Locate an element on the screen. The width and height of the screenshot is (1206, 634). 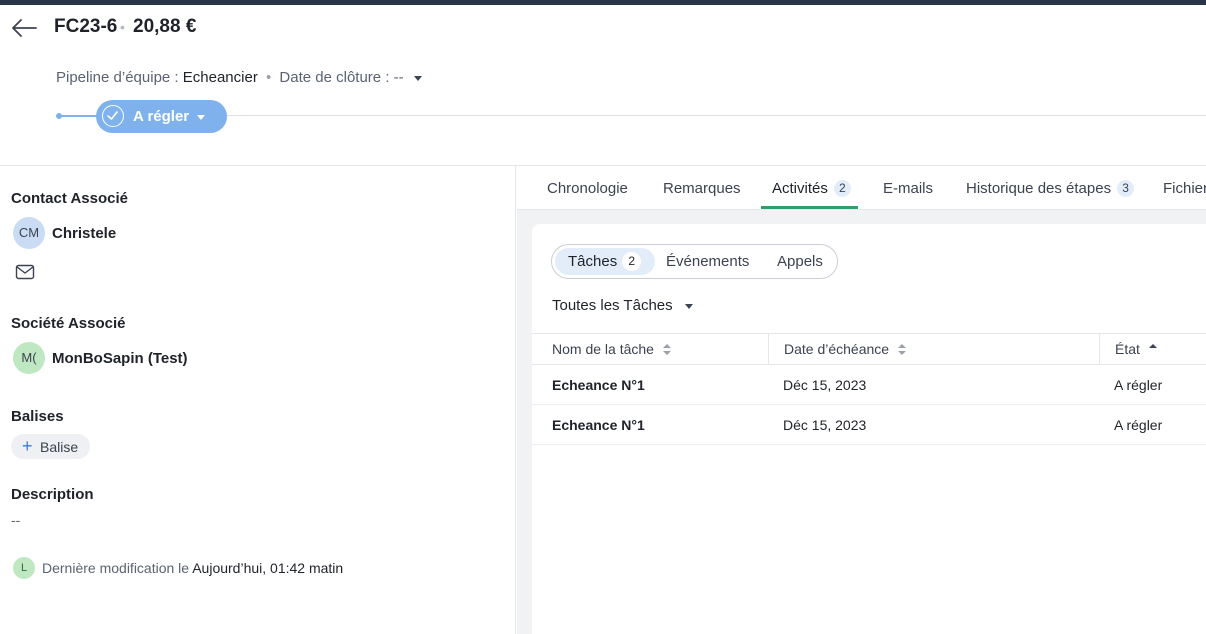
contact-name: Christele is located at coordinates (84, 233).